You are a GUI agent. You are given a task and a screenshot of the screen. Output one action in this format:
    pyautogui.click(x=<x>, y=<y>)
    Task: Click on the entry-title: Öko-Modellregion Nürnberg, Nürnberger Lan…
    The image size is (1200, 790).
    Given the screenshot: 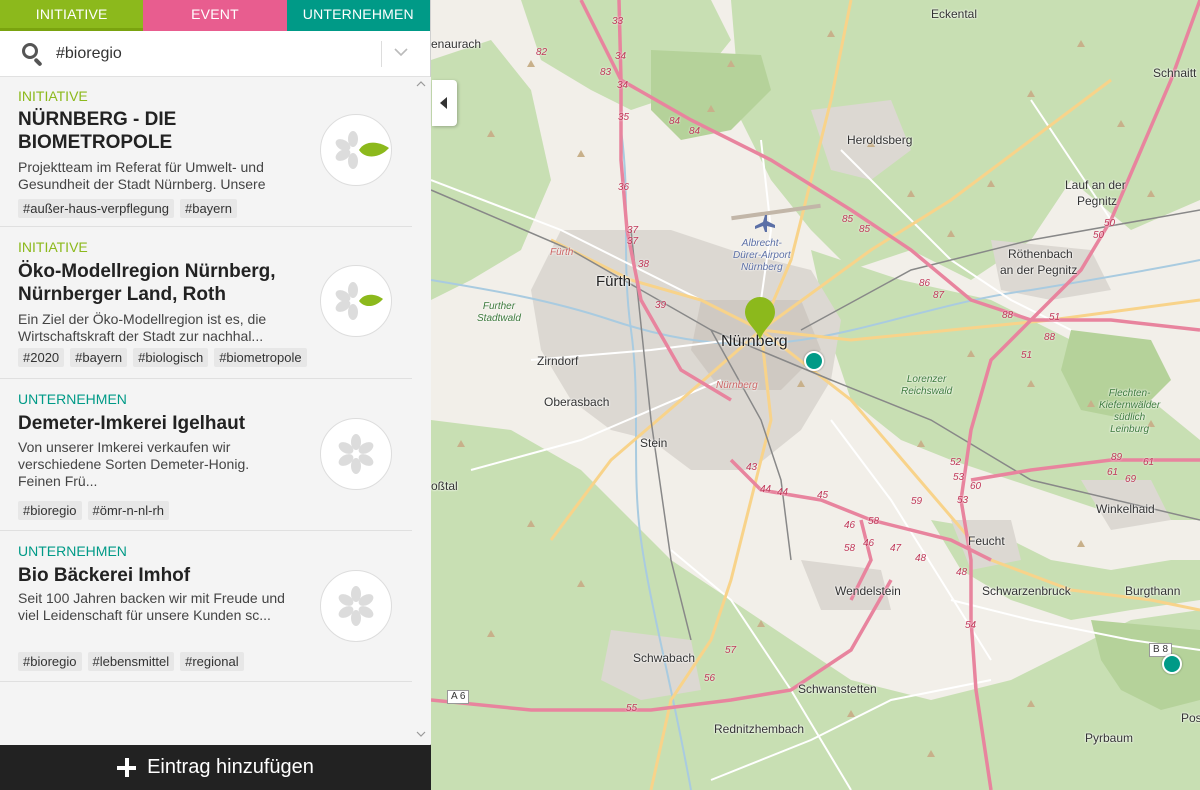 What is the action you would take?
    pyautogui.click(x=147, y=283)
    